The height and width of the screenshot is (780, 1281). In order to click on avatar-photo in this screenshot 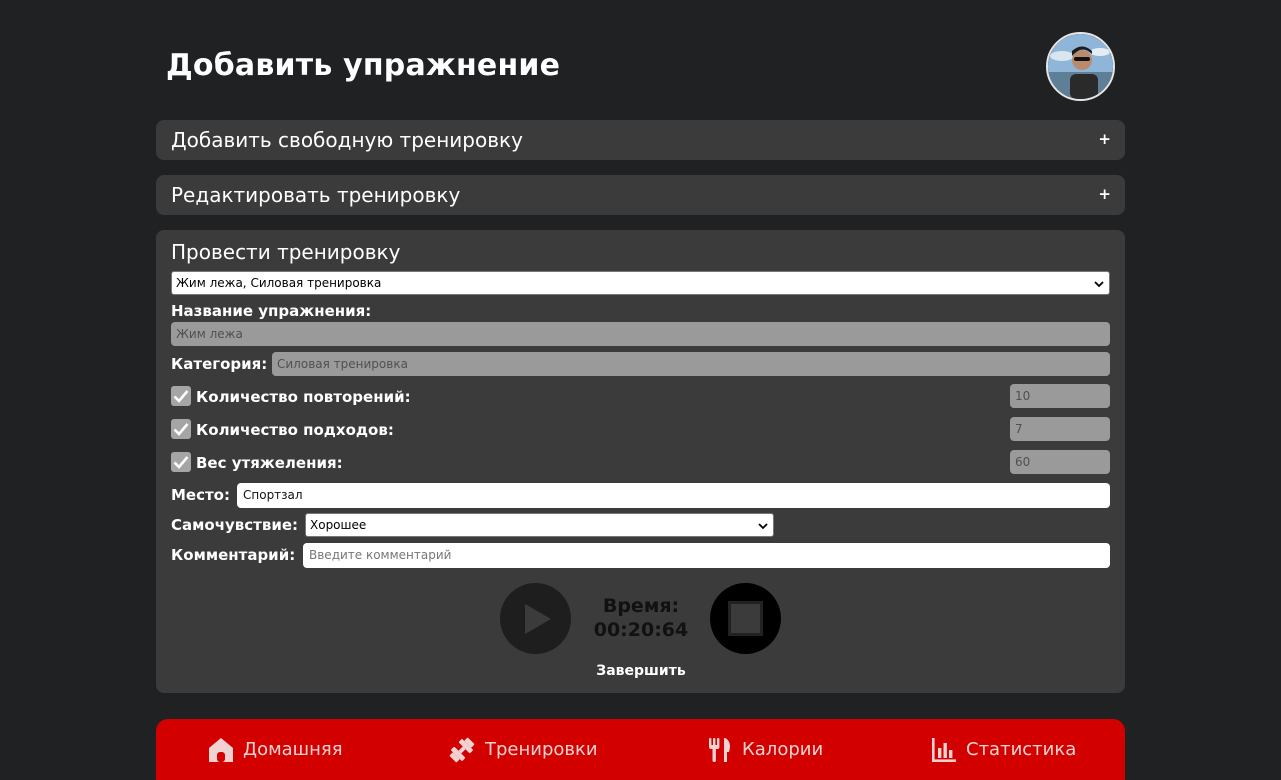, I will do `click(1080, 66)`.